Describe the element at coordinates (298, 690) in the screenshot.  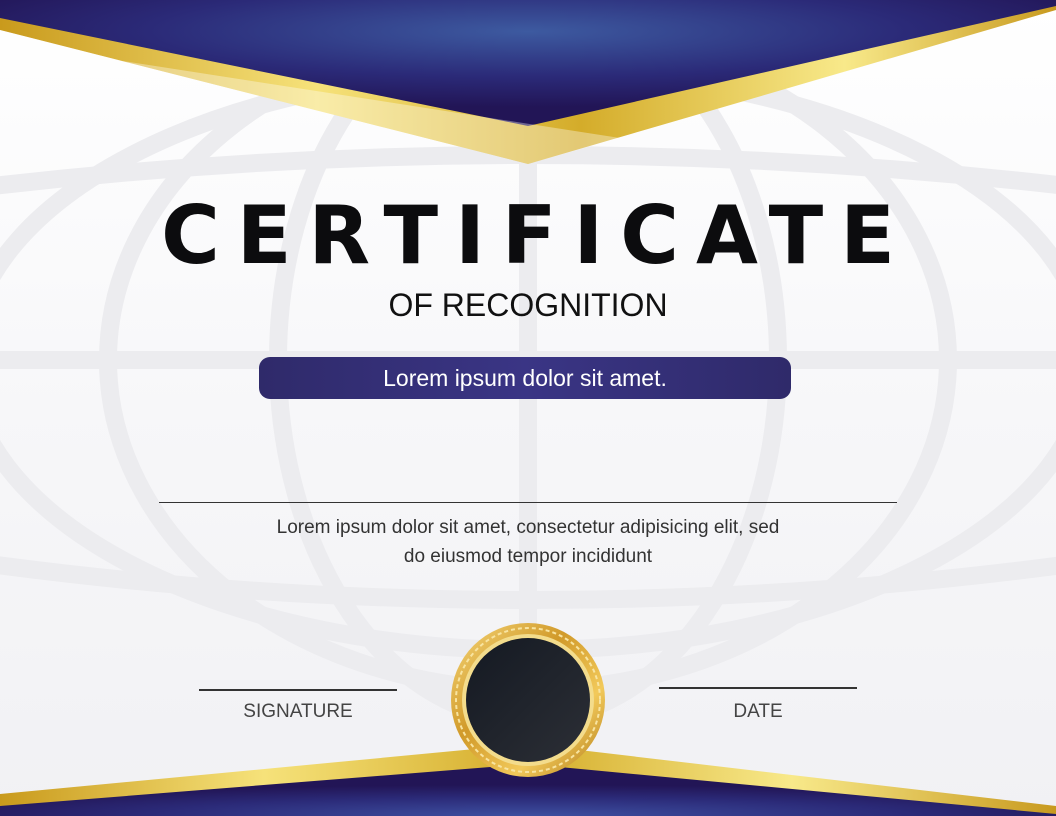
I see `signature-line` at that location.